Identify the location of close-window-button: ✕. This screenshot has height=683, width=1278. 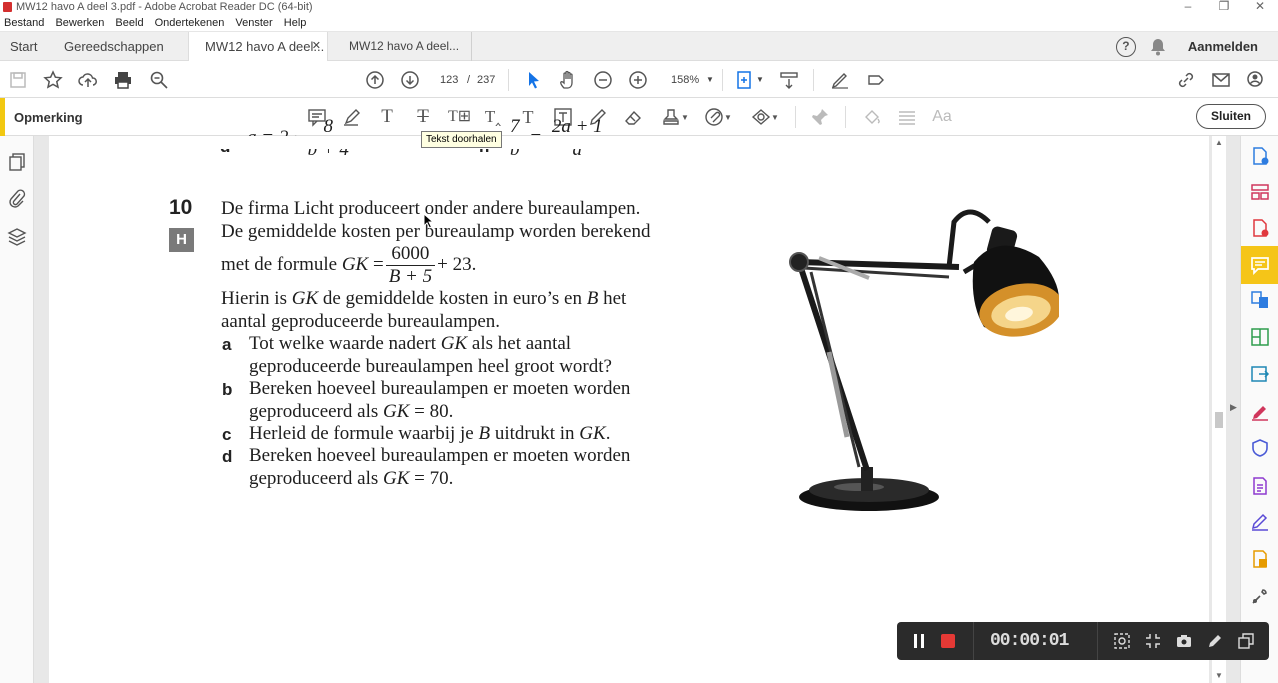
(1260, 7).